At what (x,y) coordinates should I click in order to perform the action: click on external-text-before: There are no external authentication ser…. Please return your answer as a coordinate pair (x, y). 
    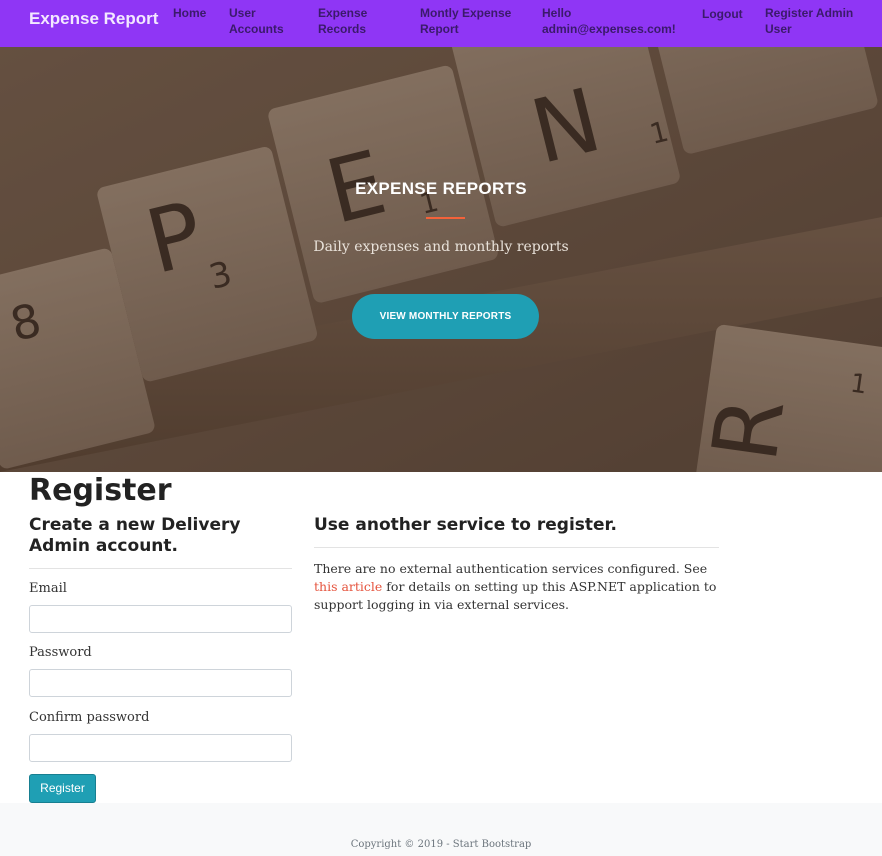
    Looking at the image, I should click on (511, 568).